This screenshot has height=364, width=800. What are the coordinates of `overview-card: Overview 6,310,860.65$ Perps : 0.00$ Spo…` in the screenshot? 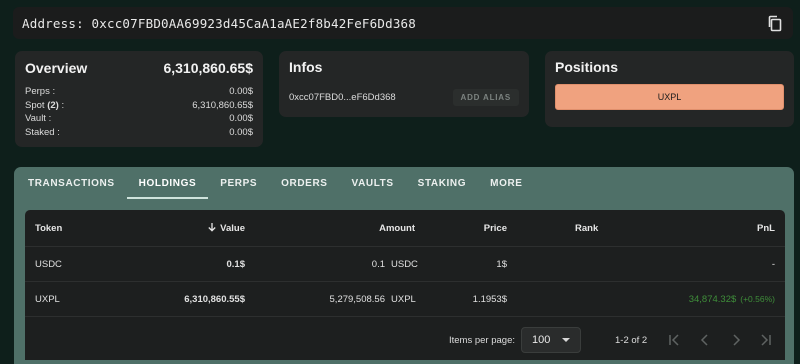 It's located at (139, 99).